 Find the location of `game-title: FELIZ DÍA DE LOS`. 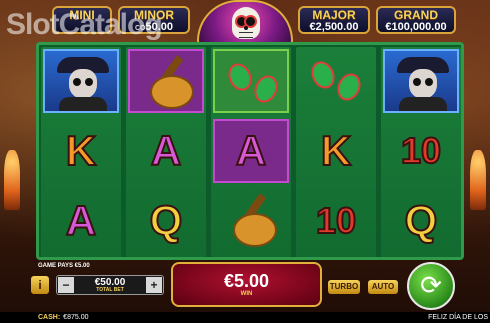

game-title: FELIZ DÍA DE LOS is located at coordinates (458, 317).